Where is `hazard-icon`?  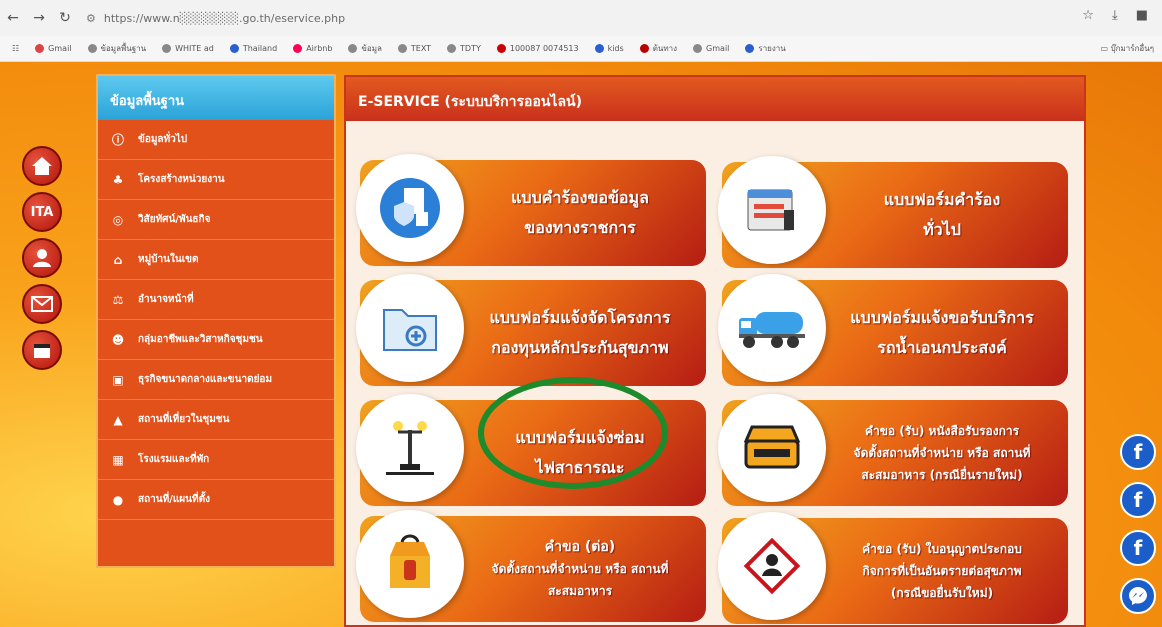
hazard-icon is located at coordinates (772, 566).